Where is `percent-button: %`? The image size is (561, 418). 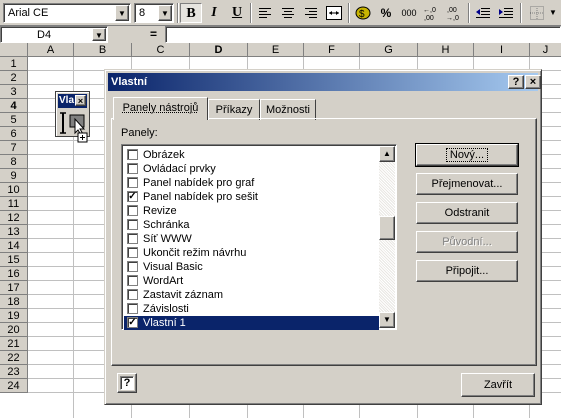
percent-button: % is located at coordinates (386, 13).